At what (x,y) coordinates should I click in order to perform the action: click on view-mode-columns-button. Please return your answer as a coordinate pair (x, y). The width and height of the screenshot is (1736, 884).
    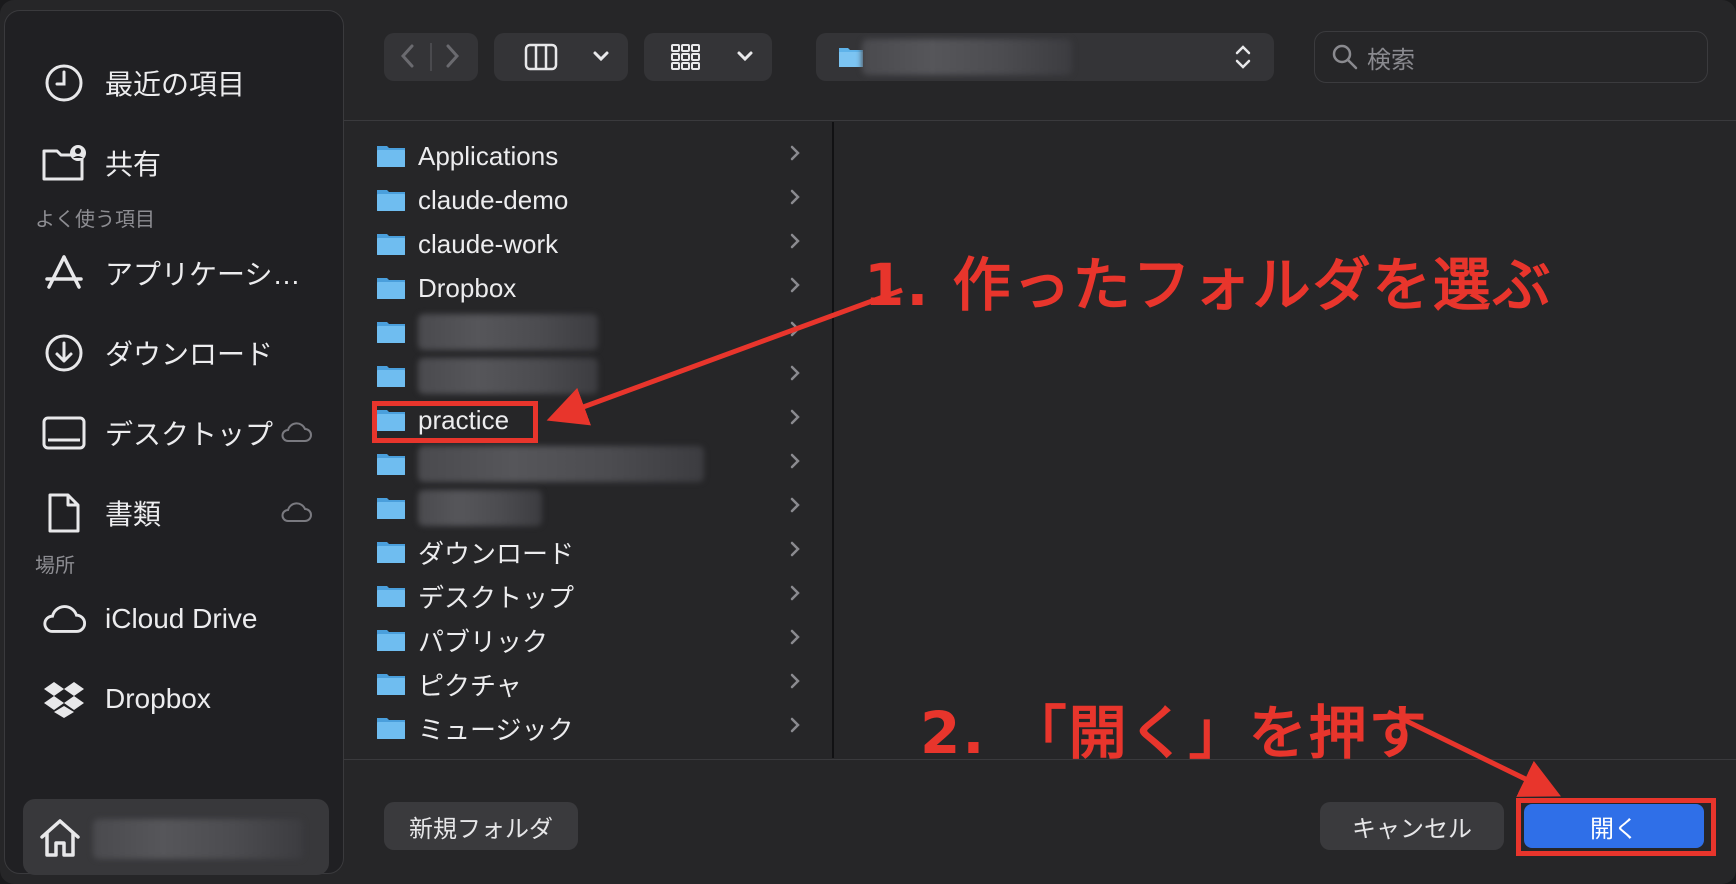
    Looking at the image, I should click on (561, 57).